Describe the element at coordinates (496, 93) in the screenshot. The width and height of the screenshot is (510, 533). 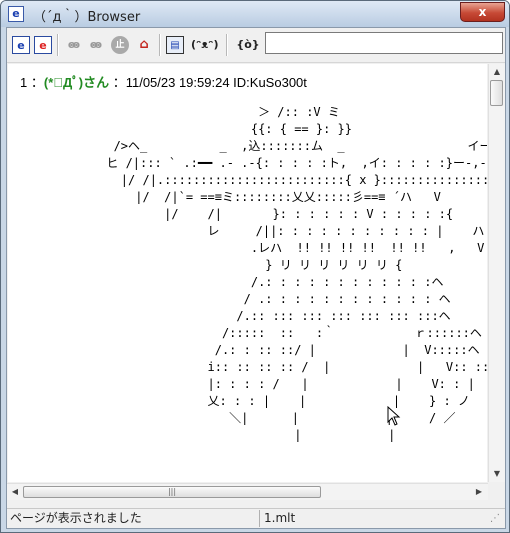
I see `vertical-scroll-thumb` at that location.